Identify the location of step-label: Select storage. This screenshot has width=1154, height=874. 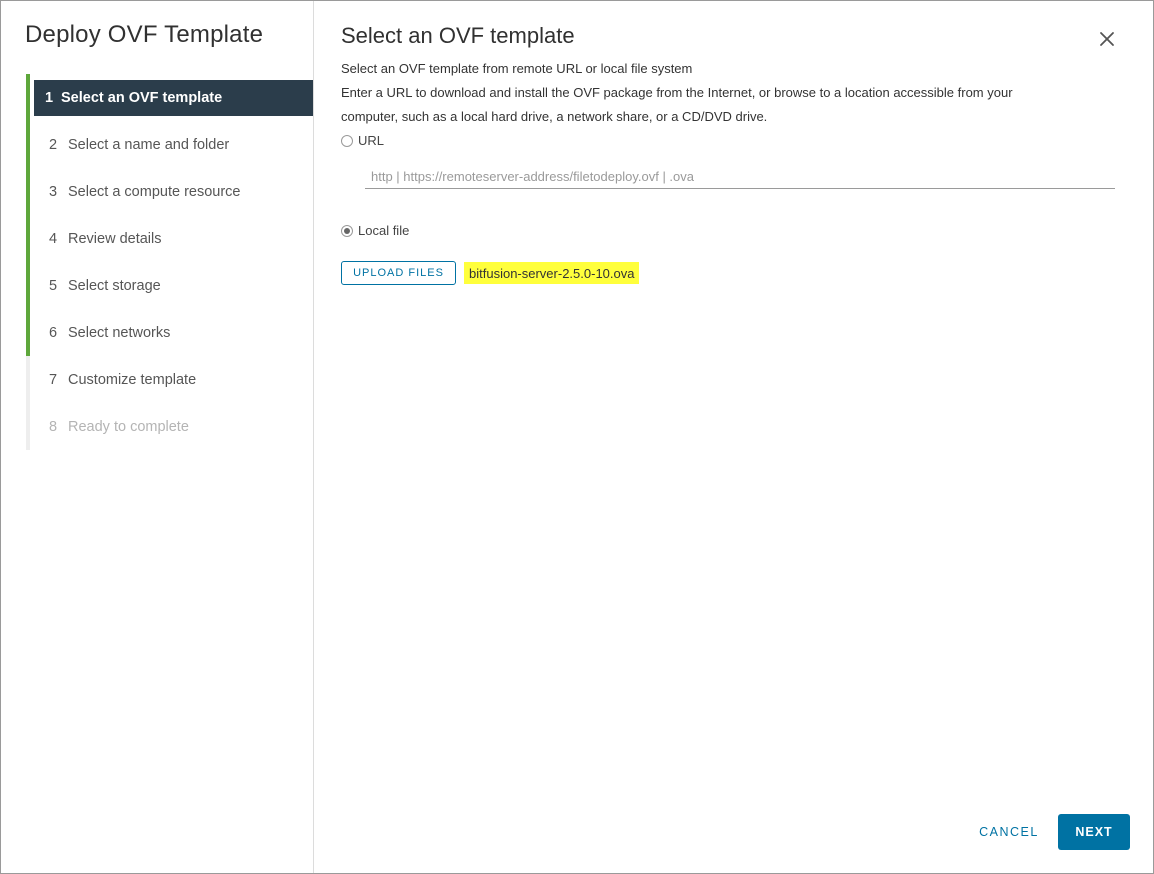
(114, 285).